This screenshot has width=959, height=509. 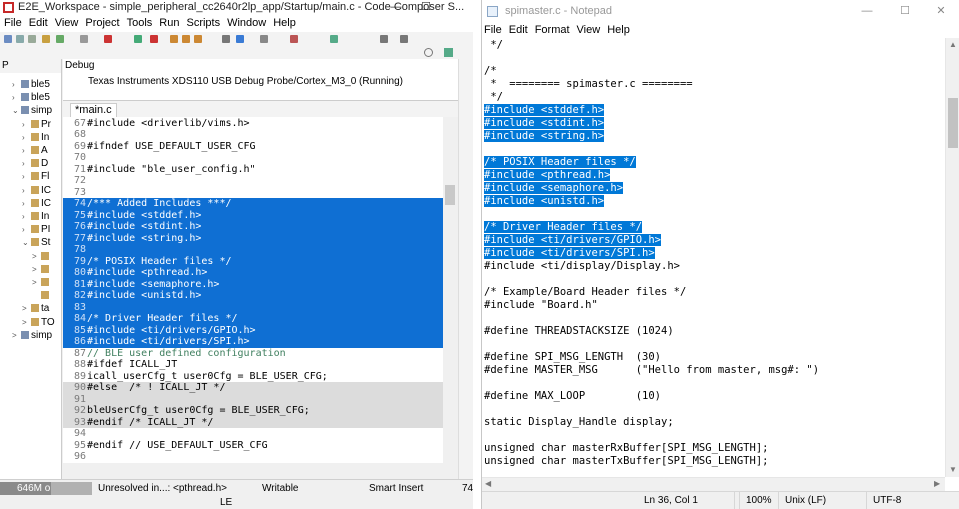 I want to click on quick-access-search-icon, so click(x=428, y=52).